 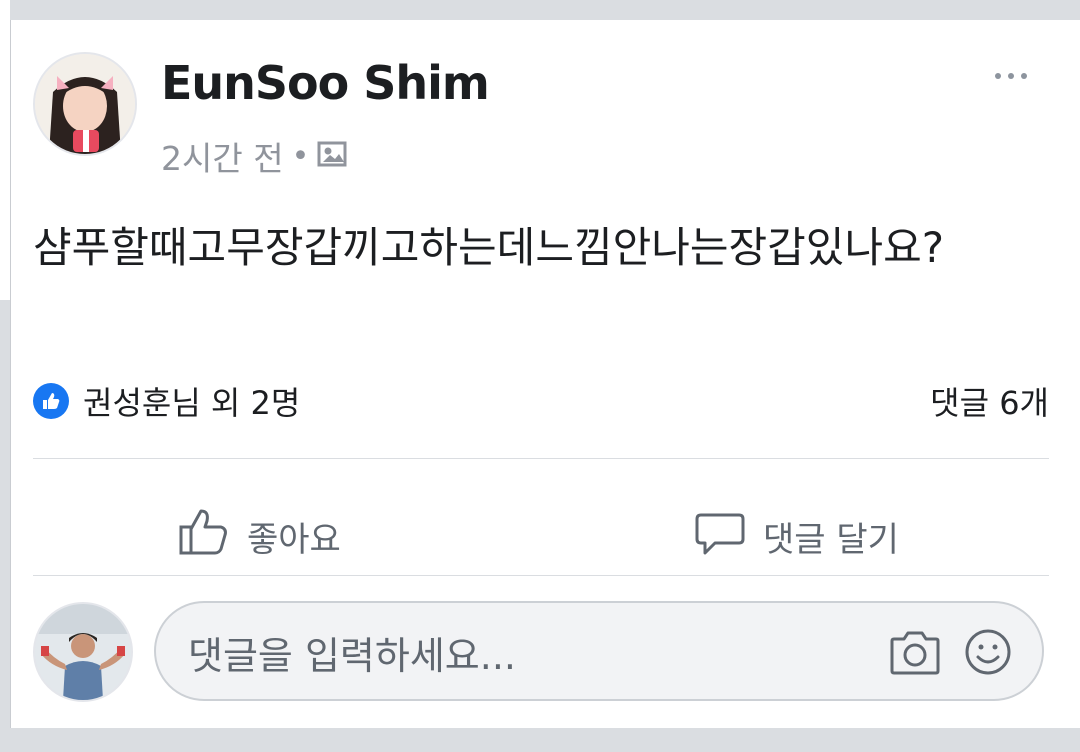 What do you see at coordinates (51, 401) in the screenshot?
I see `like-badge-icon` at bounding box center [51, 401].